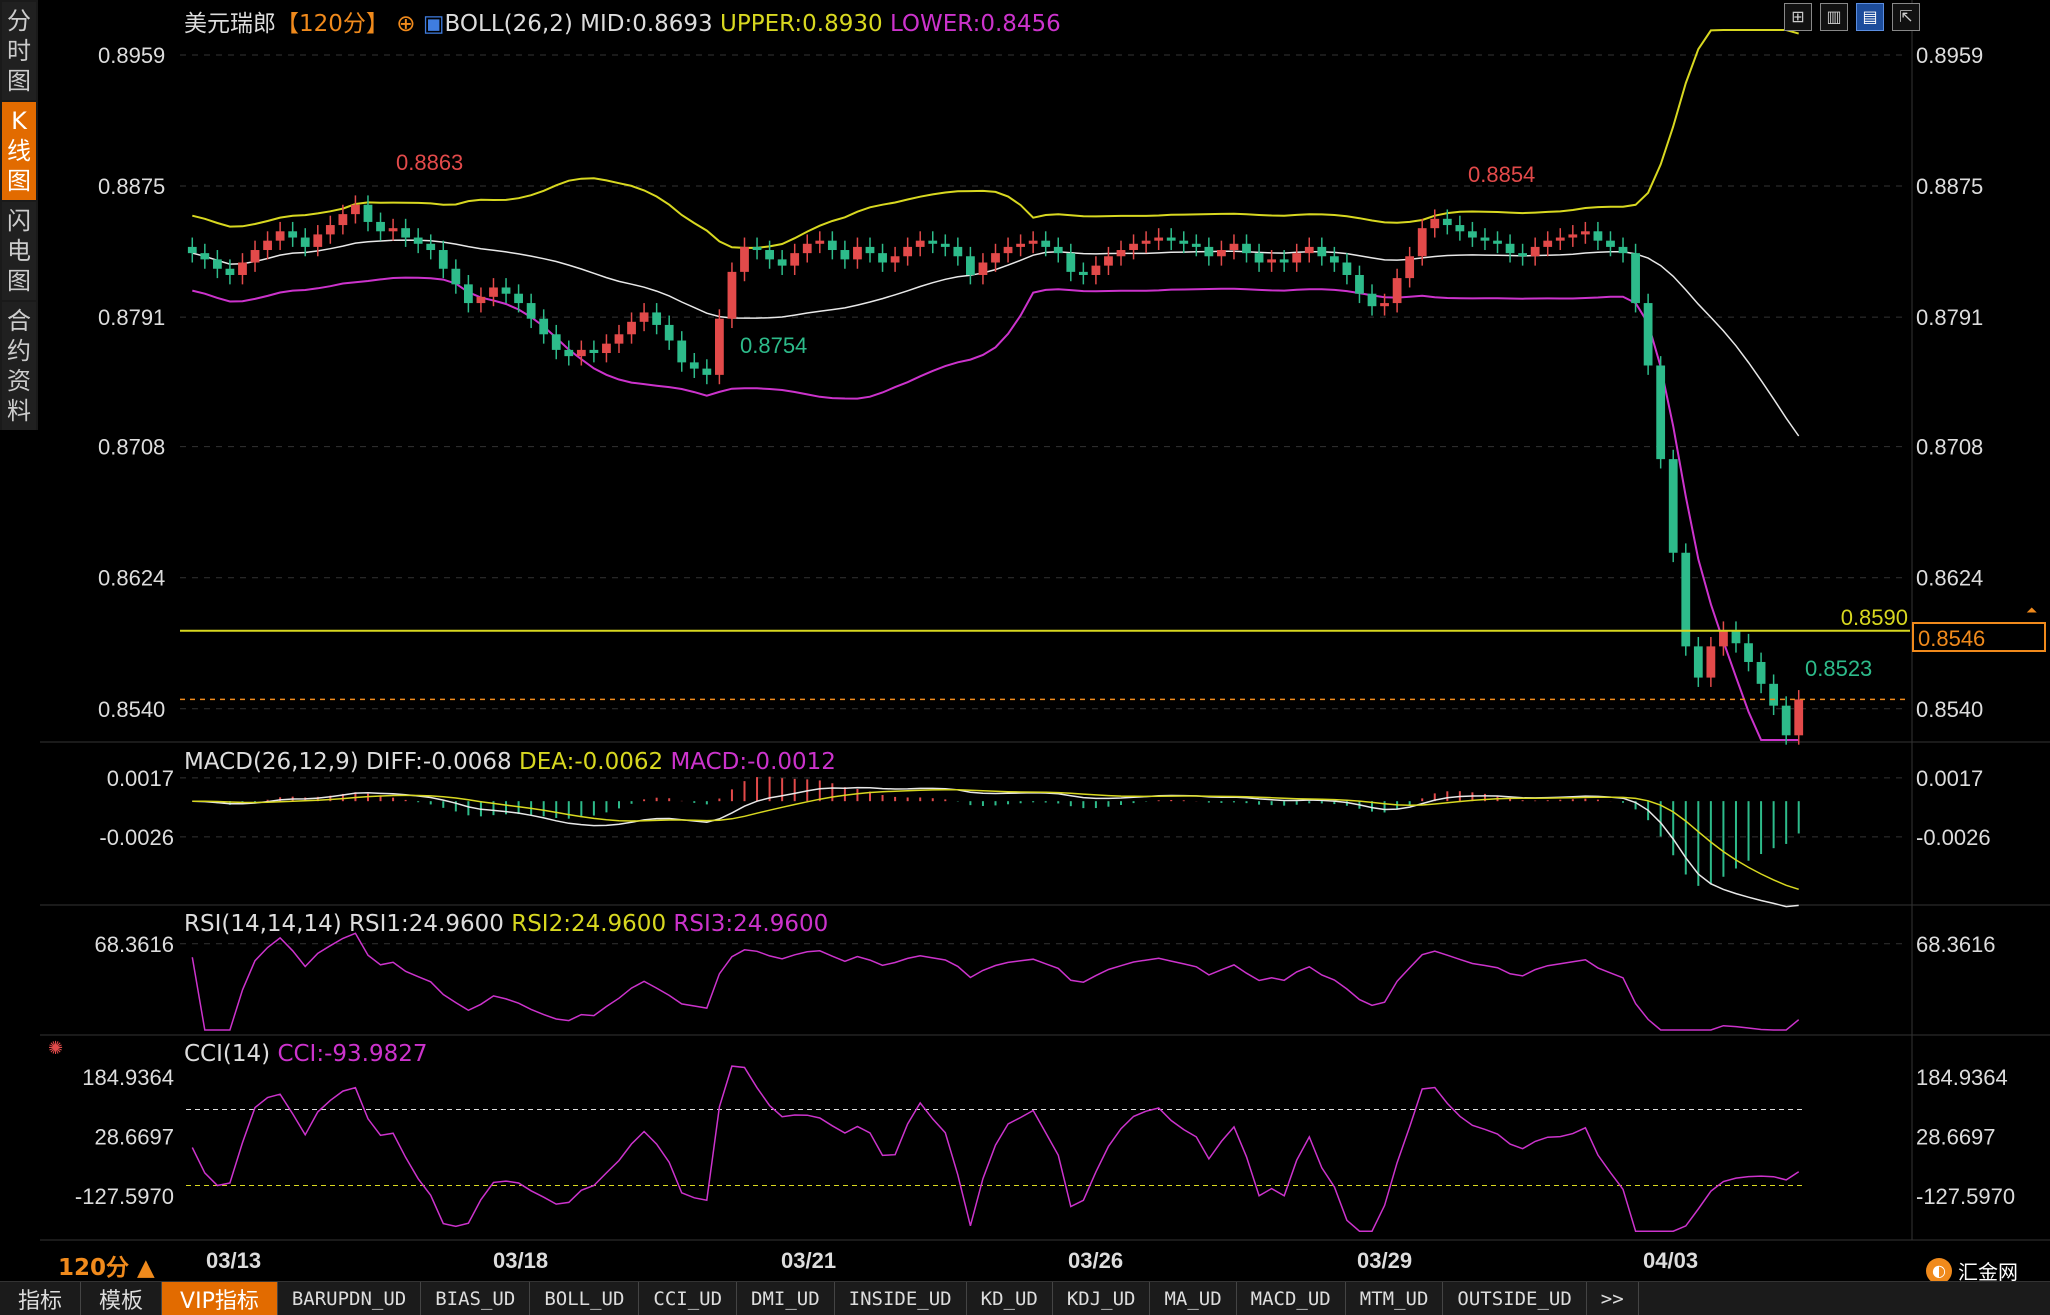 This screenshot has height=1315, width=2050. What do you see at coordinates (124, 1196) in the screenshot?
I see `cci-tick-left-2: -127.5970` at bounding box center [124, 1196].